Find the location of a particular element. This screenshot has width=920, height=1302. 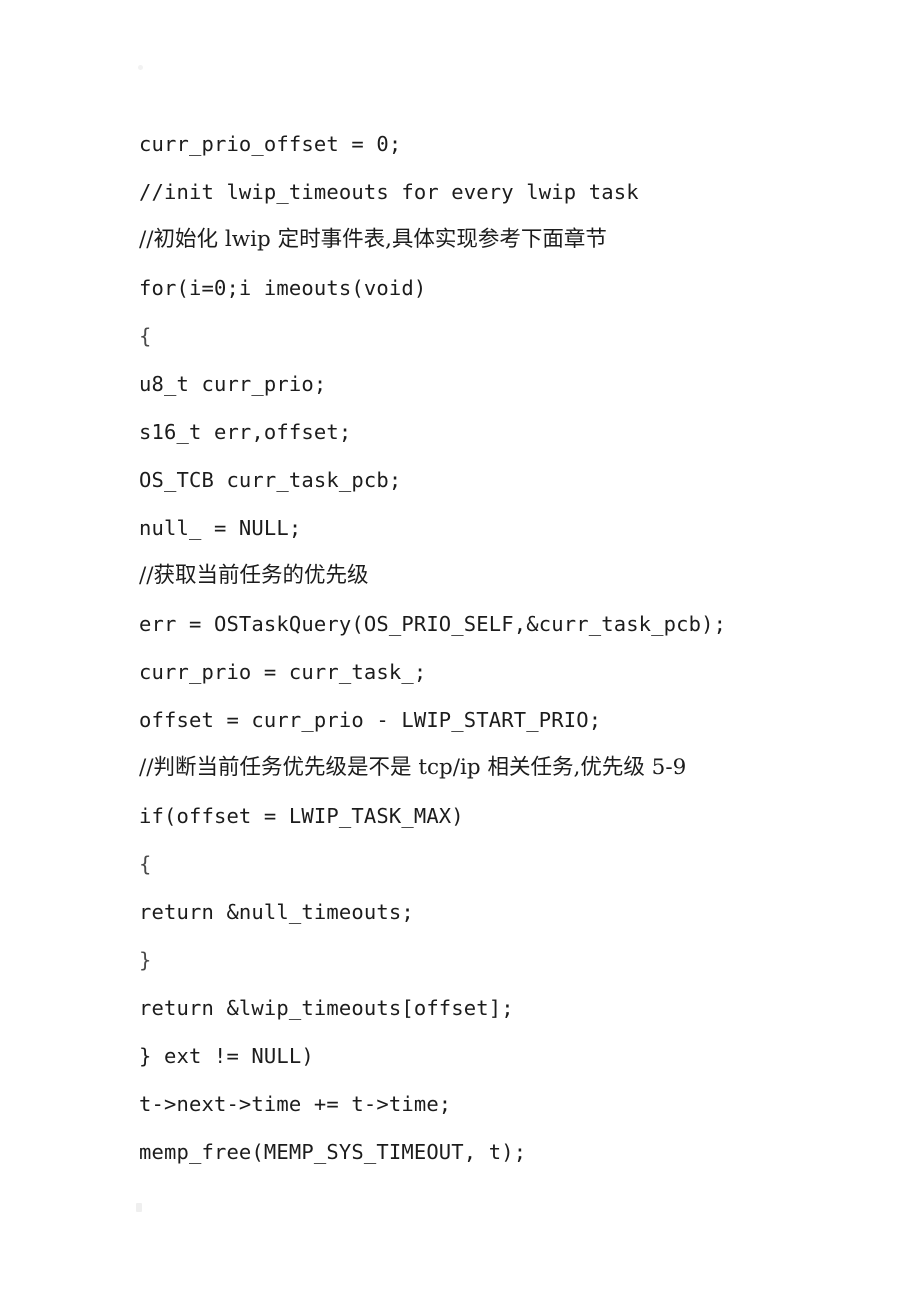

code-line: memp_free(MEMP_SYS_TIMEOUT, t); is located at coordinates (333, 1152).